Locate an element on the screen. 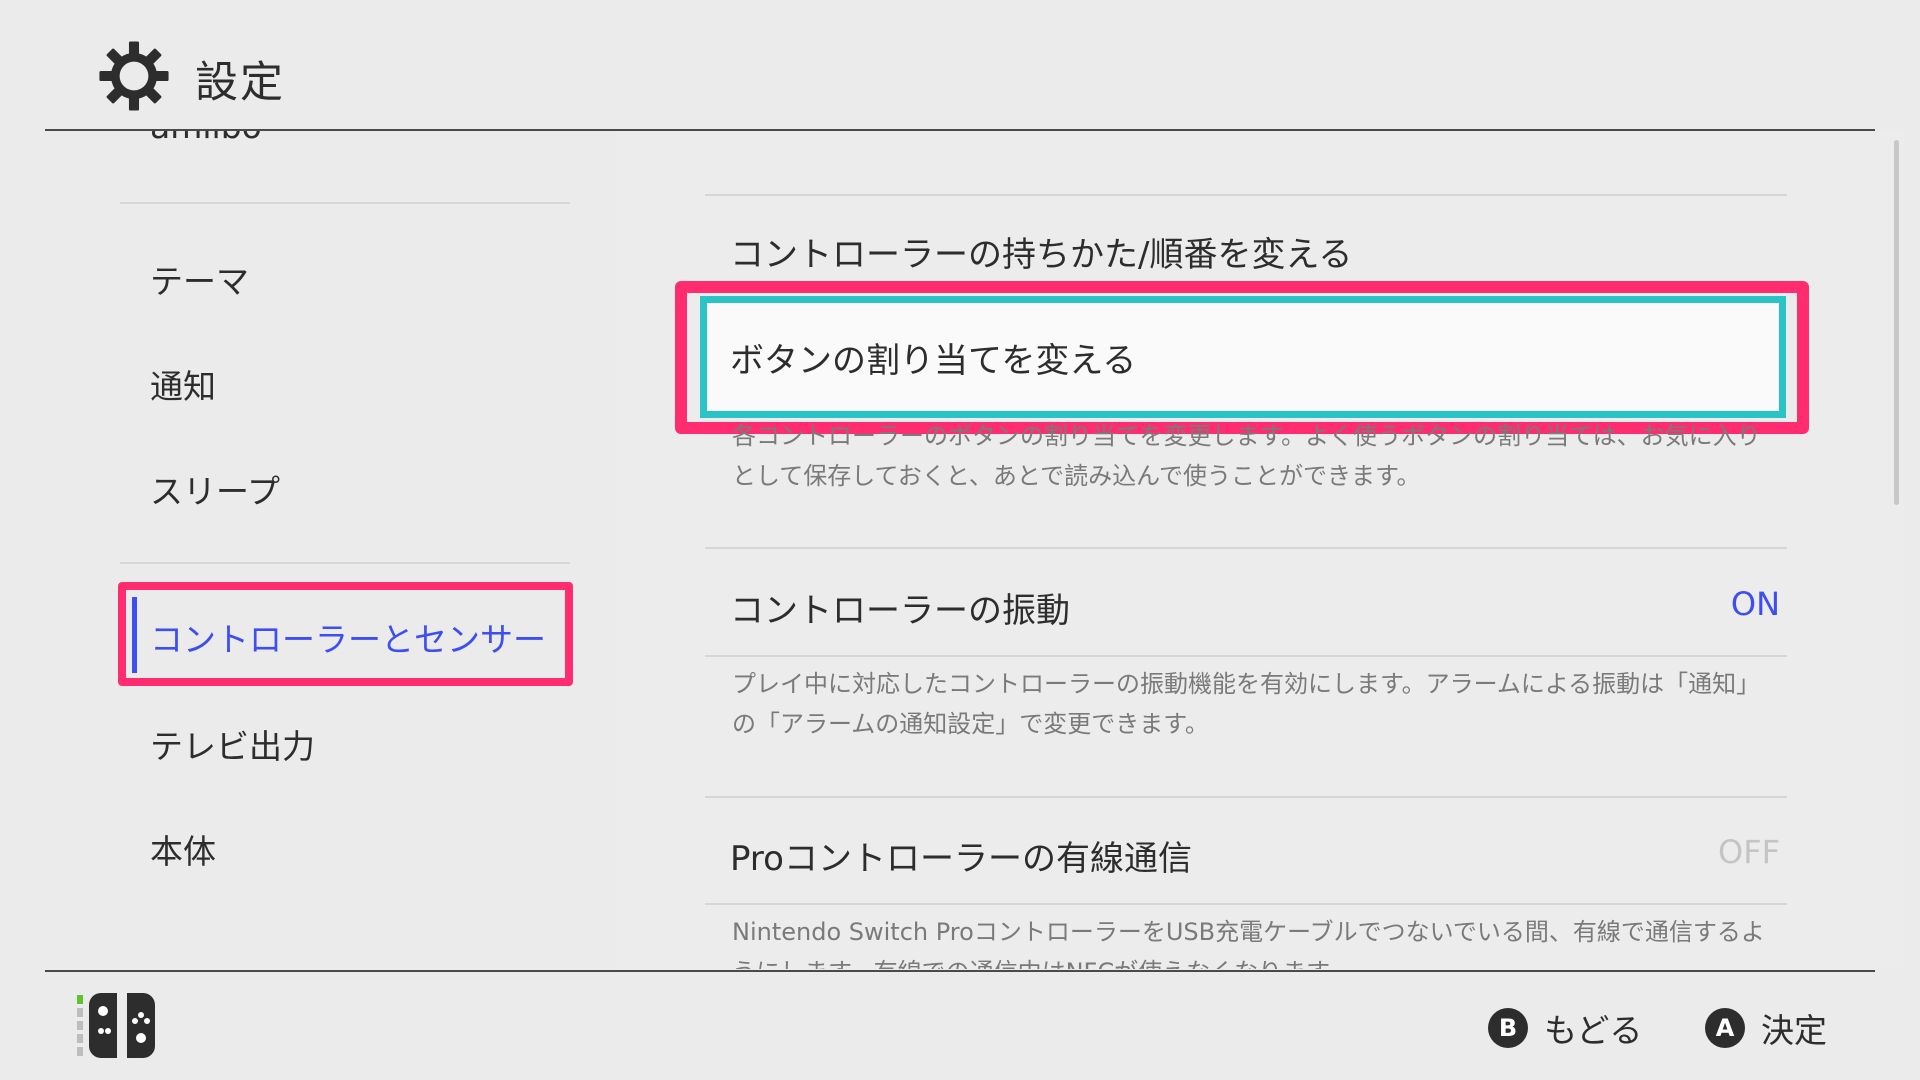  back-control: B もどる is located at coordinates (1565, 1028).